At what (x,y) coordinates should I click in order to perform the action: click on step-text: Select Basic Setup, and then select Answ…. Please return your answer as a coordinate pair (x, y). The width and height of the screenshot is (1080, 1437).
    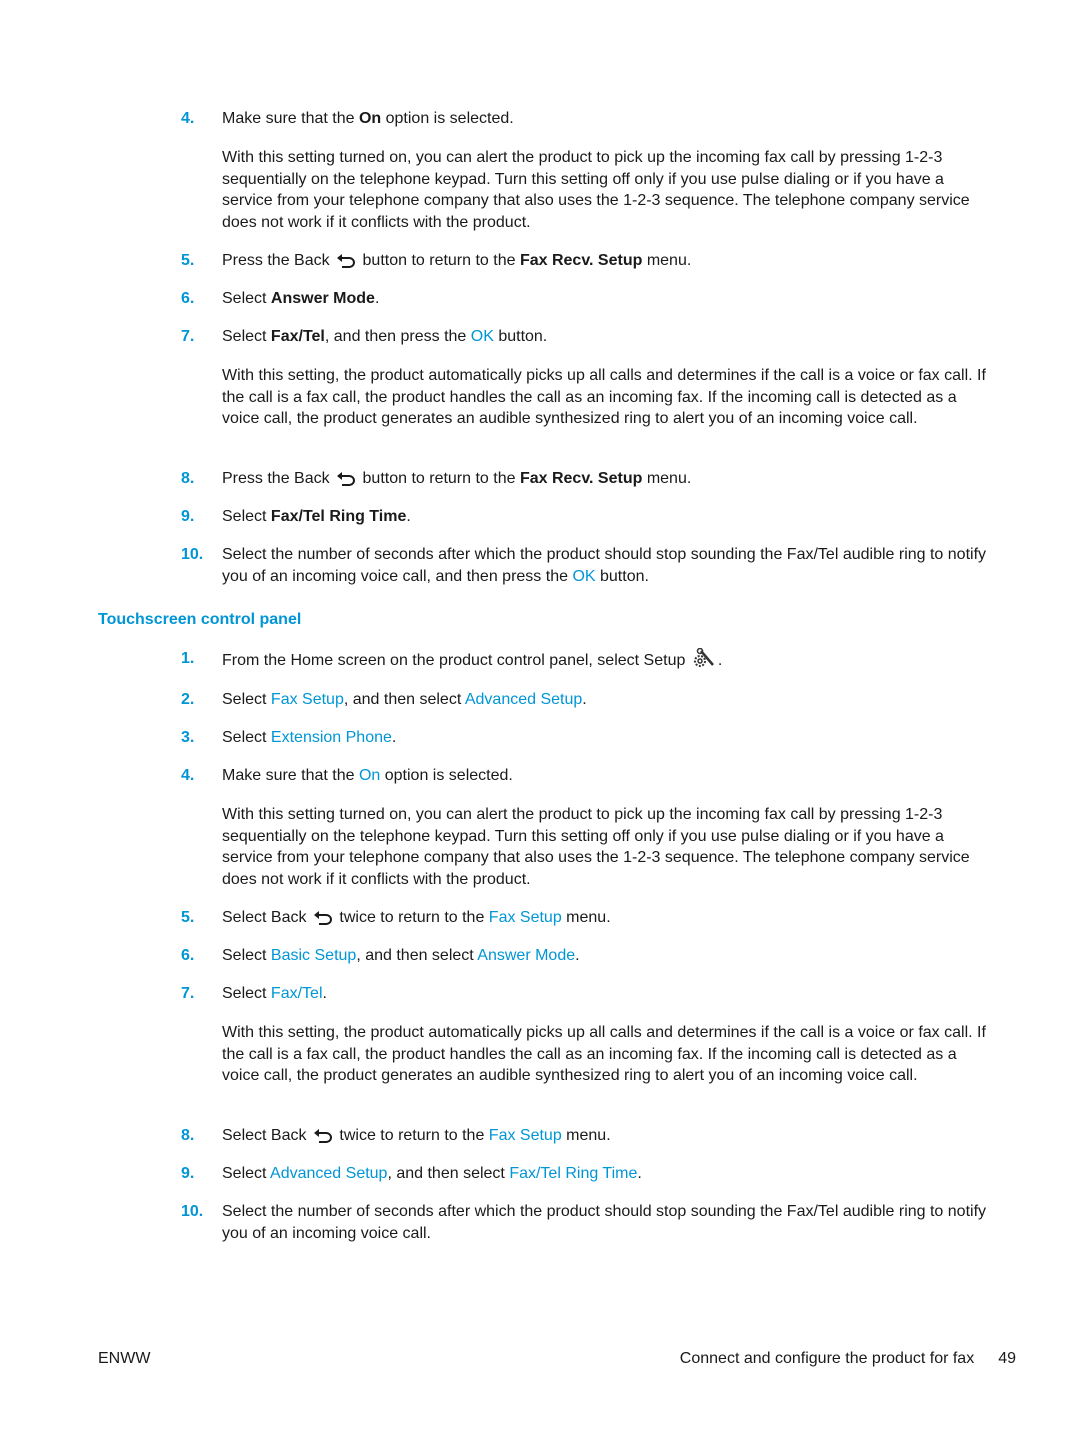
    Looking at the image, I should click on (401, 955).